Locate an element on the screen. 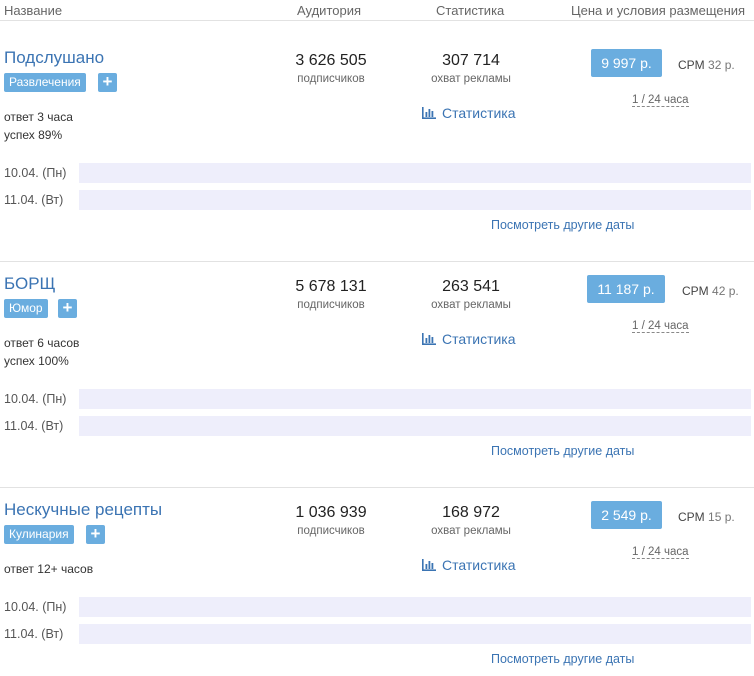 This screenshot has width=754, height=676. ad-reach-count: 263 541 is located at coordinates (471, 286).